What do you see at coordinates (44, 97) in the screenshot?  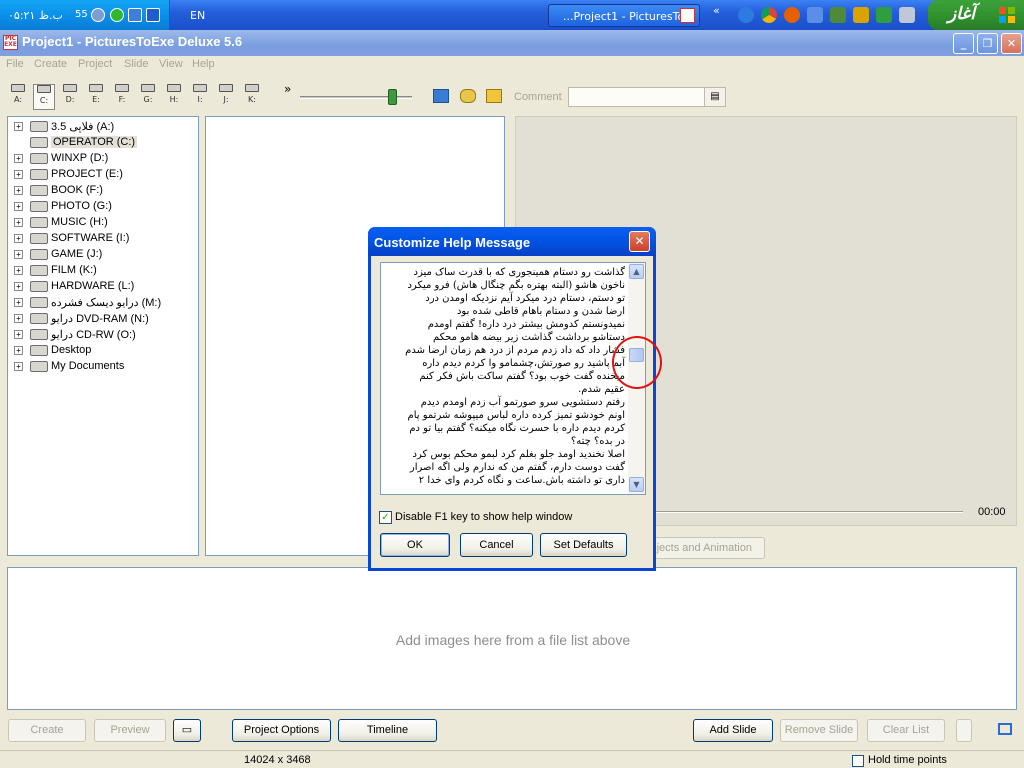 I see `drive-c-button: C:` at bounding box center [44, 97].